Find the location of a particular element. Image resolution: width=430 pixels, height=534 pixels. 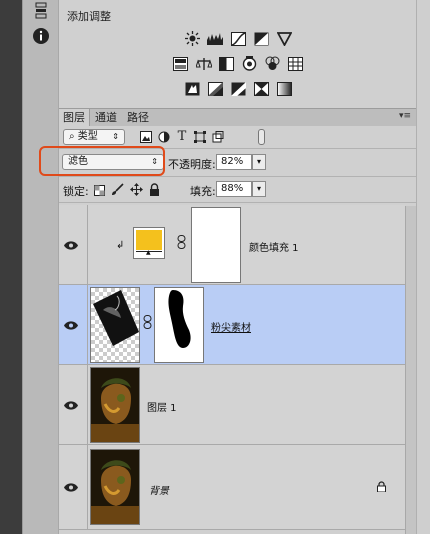

layers-tab-bar: 图层 通道 路径 ▾≡ is located at coordinates (238, 117).